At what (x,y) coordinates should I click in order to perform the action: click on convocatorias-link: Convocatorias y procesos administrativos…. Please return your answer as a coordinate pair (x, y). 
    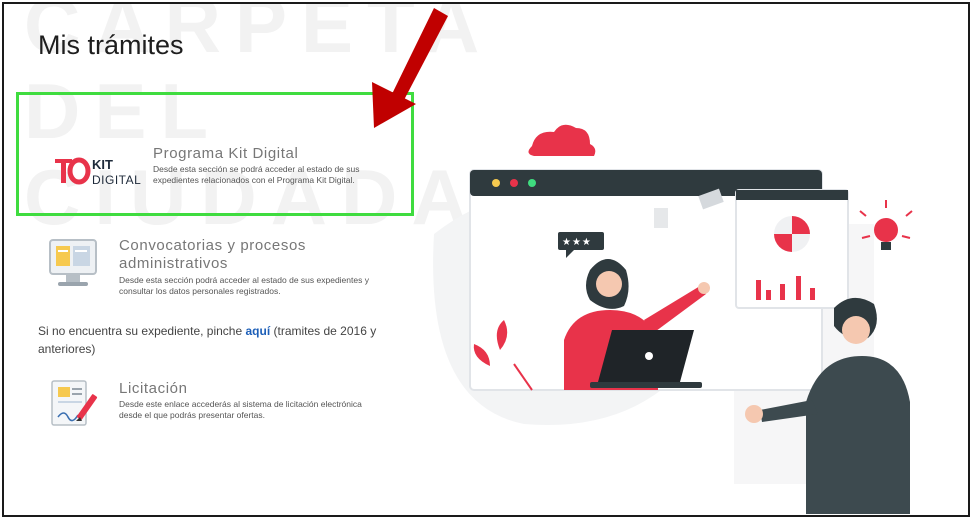
    Looking at the image, I should click on (254, 267).